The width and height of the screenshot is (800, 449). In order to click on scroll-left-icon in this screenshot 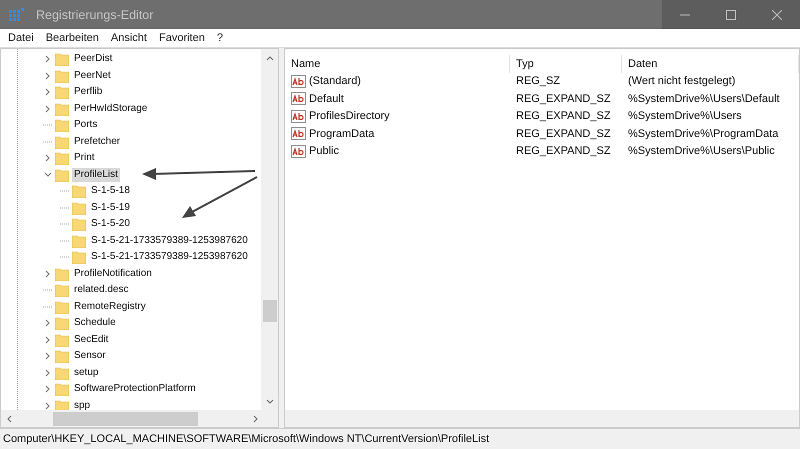, I will do `click(9, 418)`.